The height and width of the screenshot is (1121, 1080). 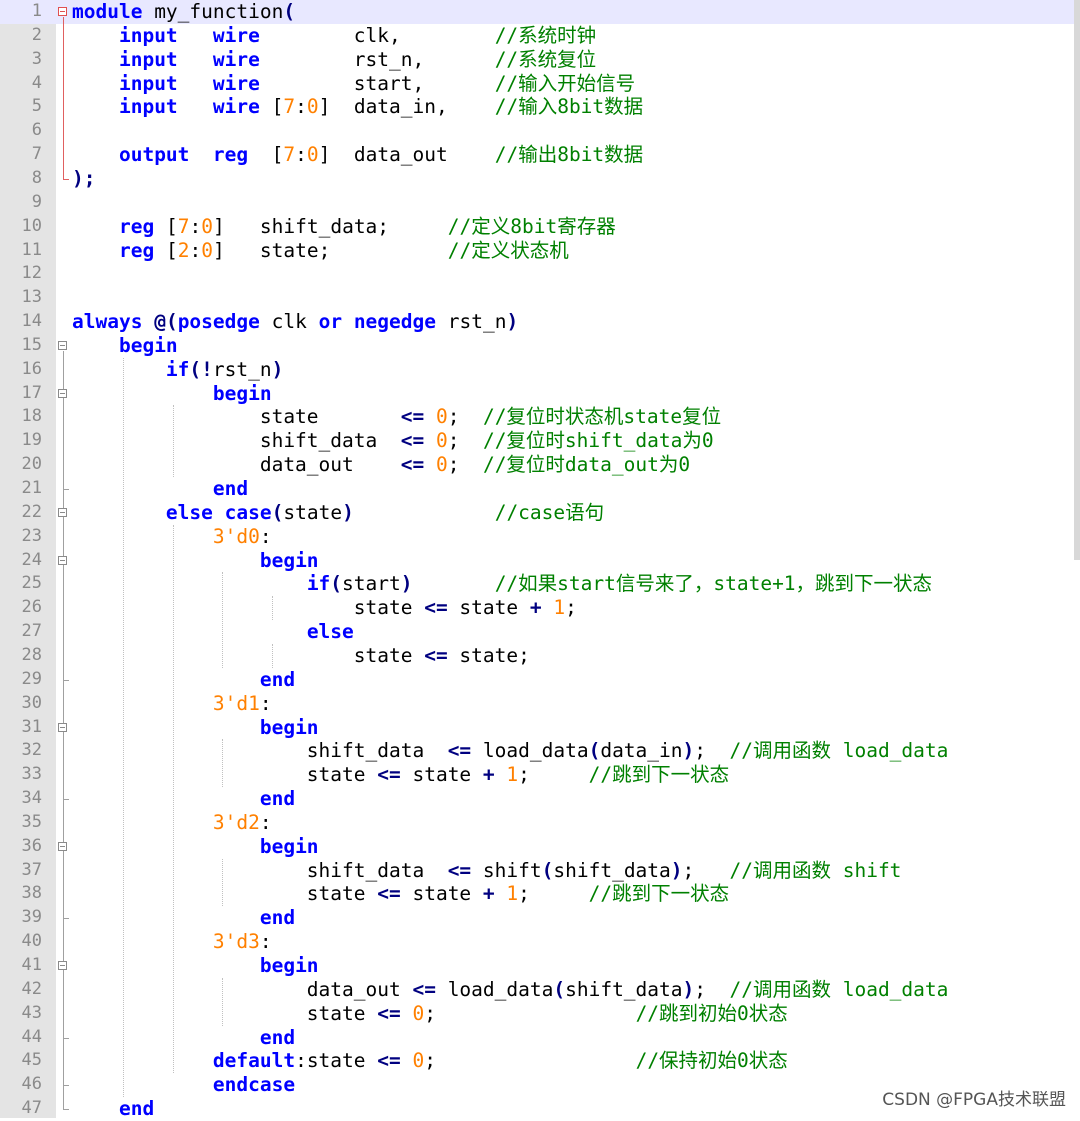 I want to click on code-text: if(start) //如果start信号来了，state+1，跳到下一状态, so click(x=502, y=584).